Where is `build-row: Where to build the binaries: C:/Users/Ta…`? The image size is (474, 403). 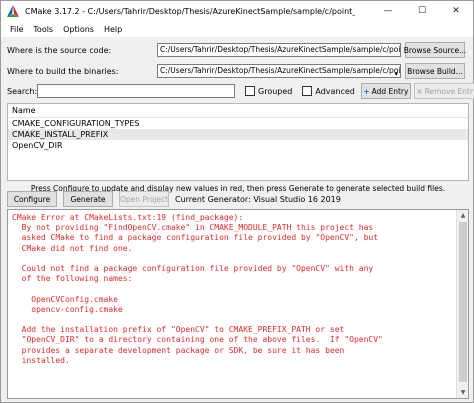 build-row: Where to build the binaries: C:/Users/Ta… is located at coordinates (236, 71).